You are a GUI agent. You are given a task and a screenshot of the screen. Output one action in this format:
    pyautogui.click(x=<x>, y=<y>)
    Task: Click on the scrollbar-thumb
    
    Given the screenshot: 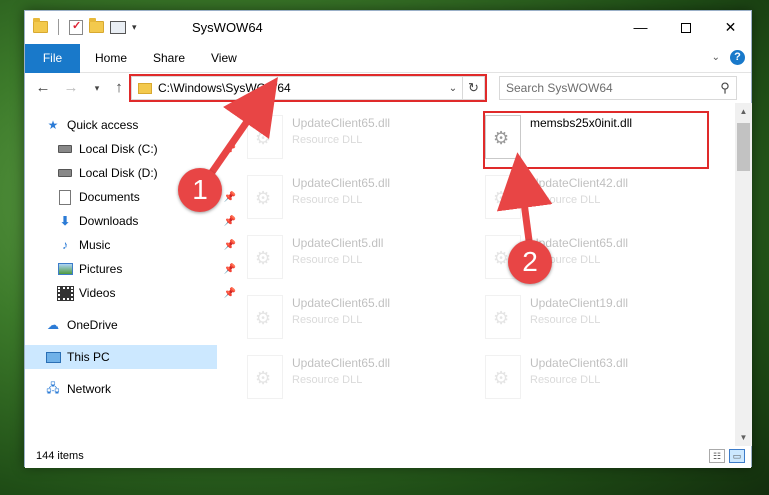 What is the action you would take?
    pyautogui.click(x=743, y=147)
    